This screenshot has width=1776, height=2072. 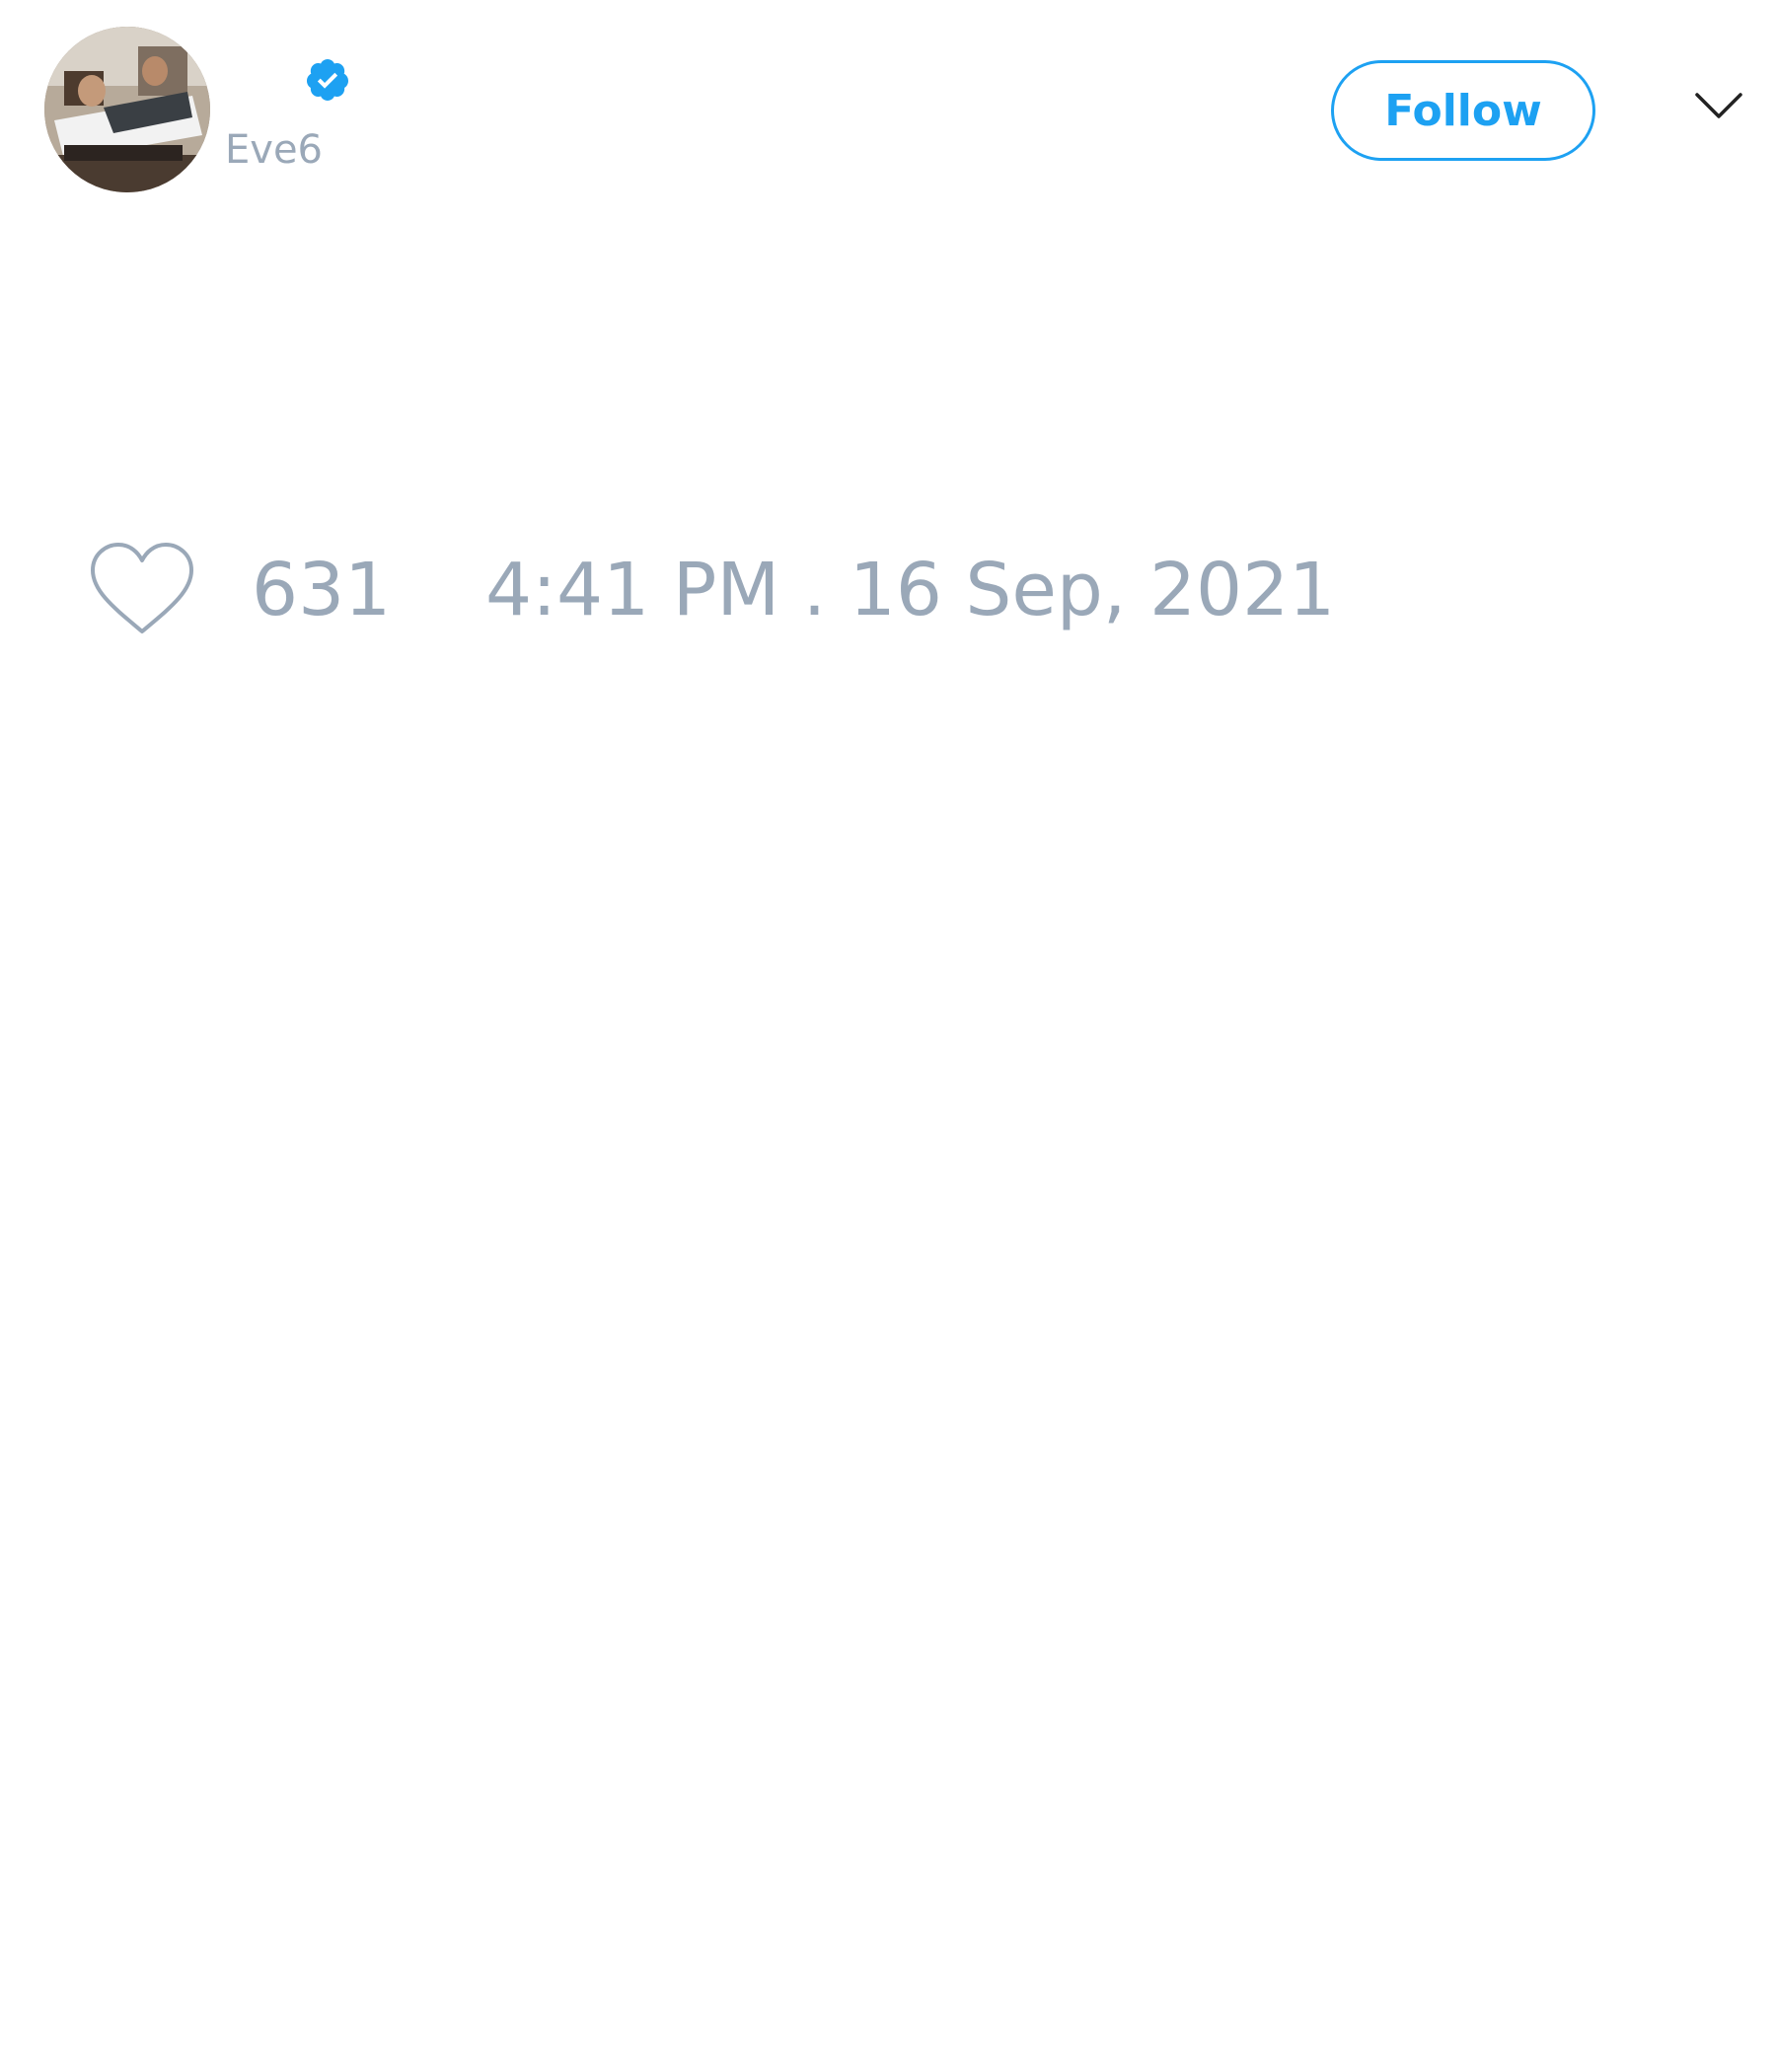 What do you see at coordinates (910, 590) in the screenshot?
I see `tweet-timestamp: 4:41 PM . 16 Sep, 2021` at bounding box center [910, 590].